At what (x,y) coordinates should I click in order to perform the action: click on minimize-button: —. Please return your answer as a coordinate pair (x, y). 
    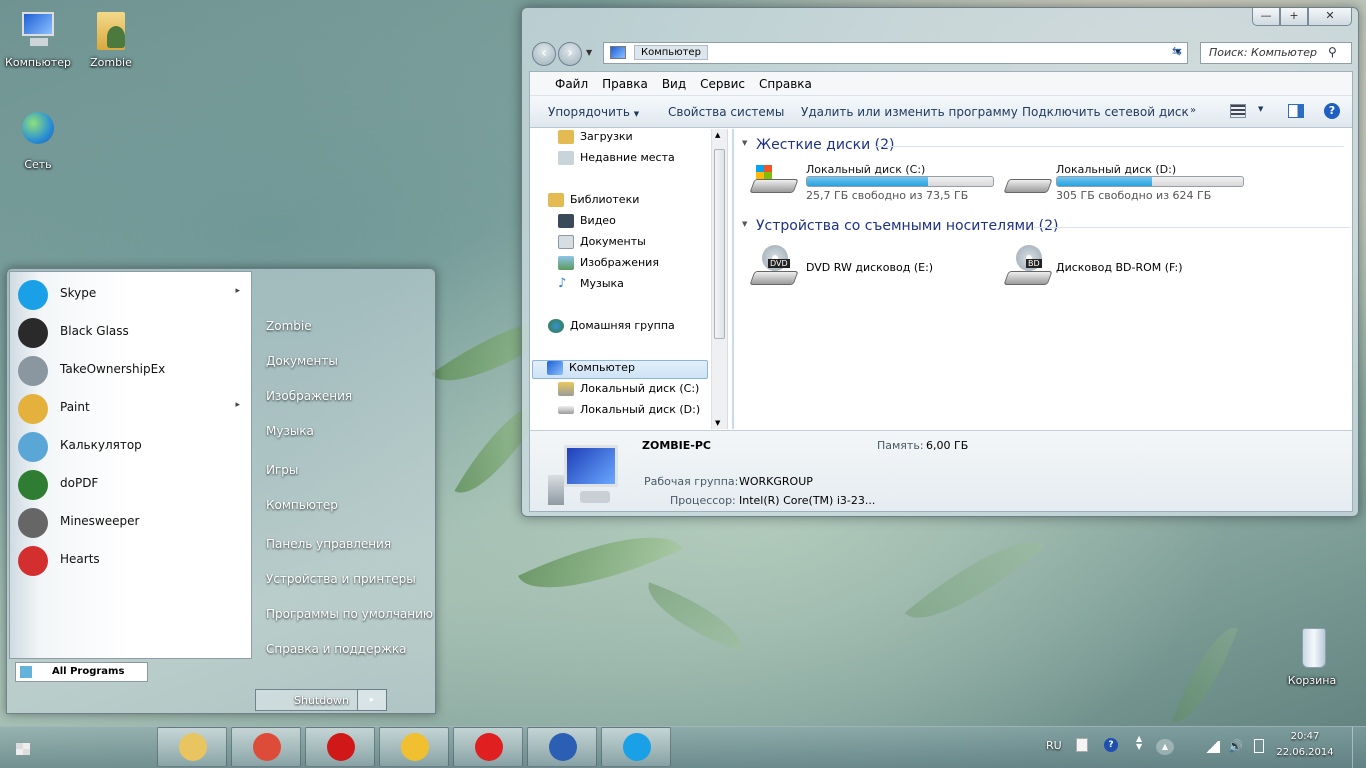
    Looking at the image, I should click on (1266, 17).